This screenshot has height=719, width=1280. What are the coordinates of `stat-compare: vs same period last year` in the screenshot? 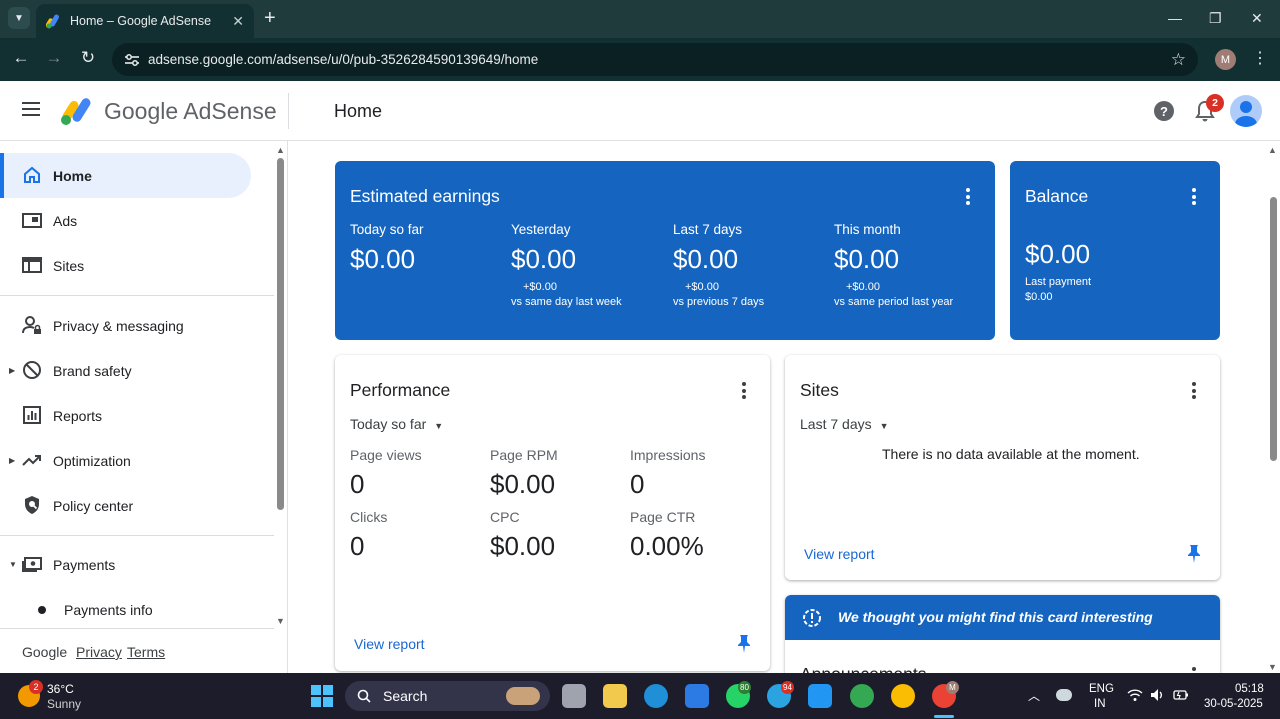 It's located at (894, 302).